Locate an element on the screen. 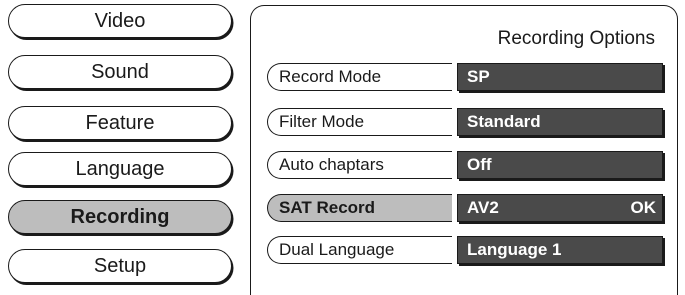 The width and height of the screenshot is (685, 295). menu-item-label: Sound is located at coordinates (120, 71).